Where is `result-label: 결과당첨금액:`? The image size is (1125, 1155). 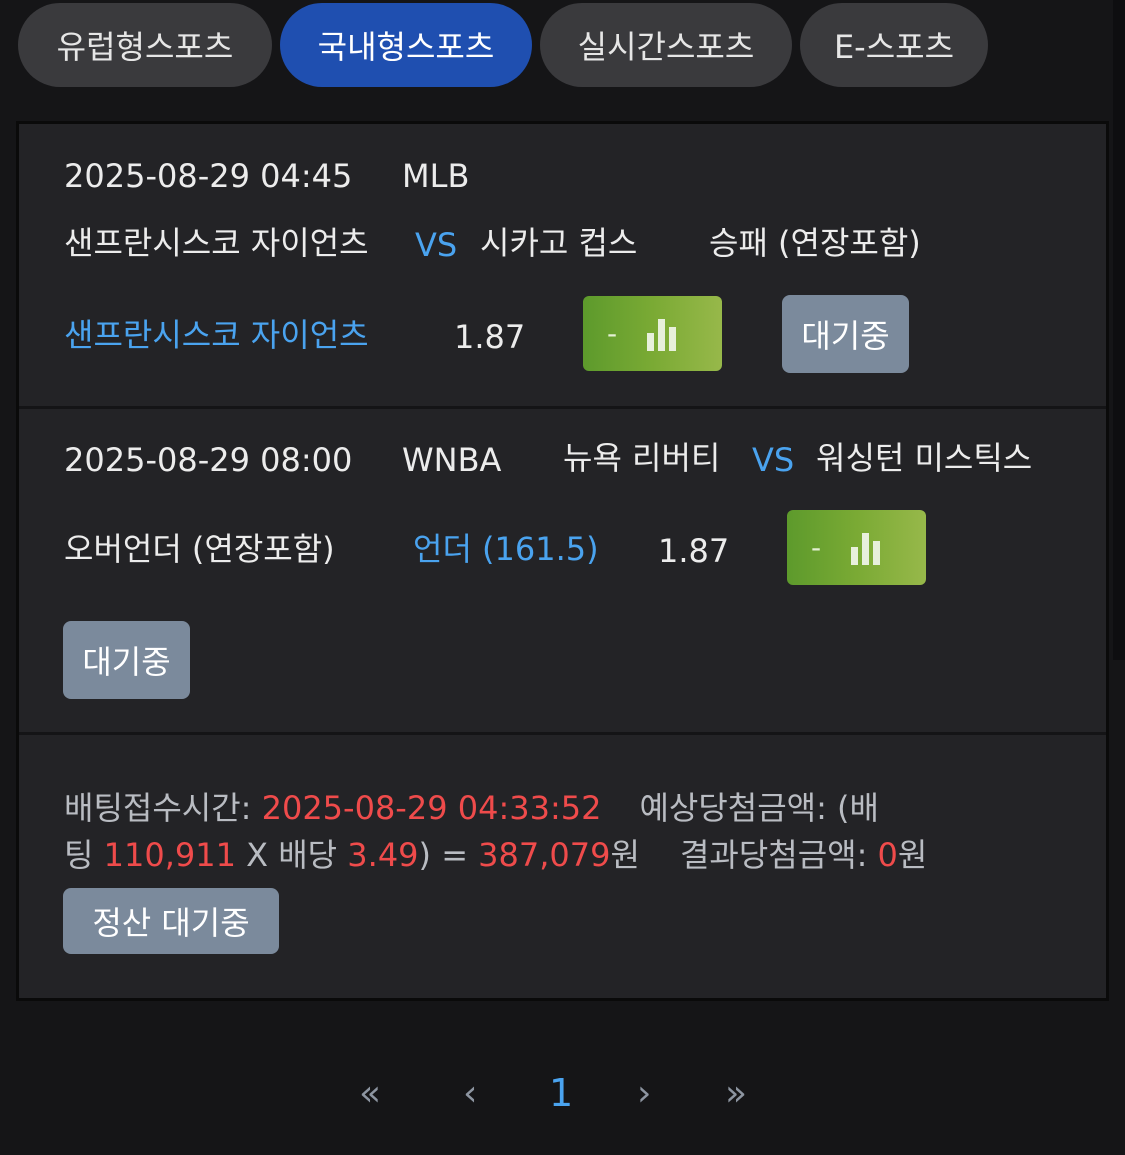 result-label: 결과당첨금액: is located at coordinates (778, 855).